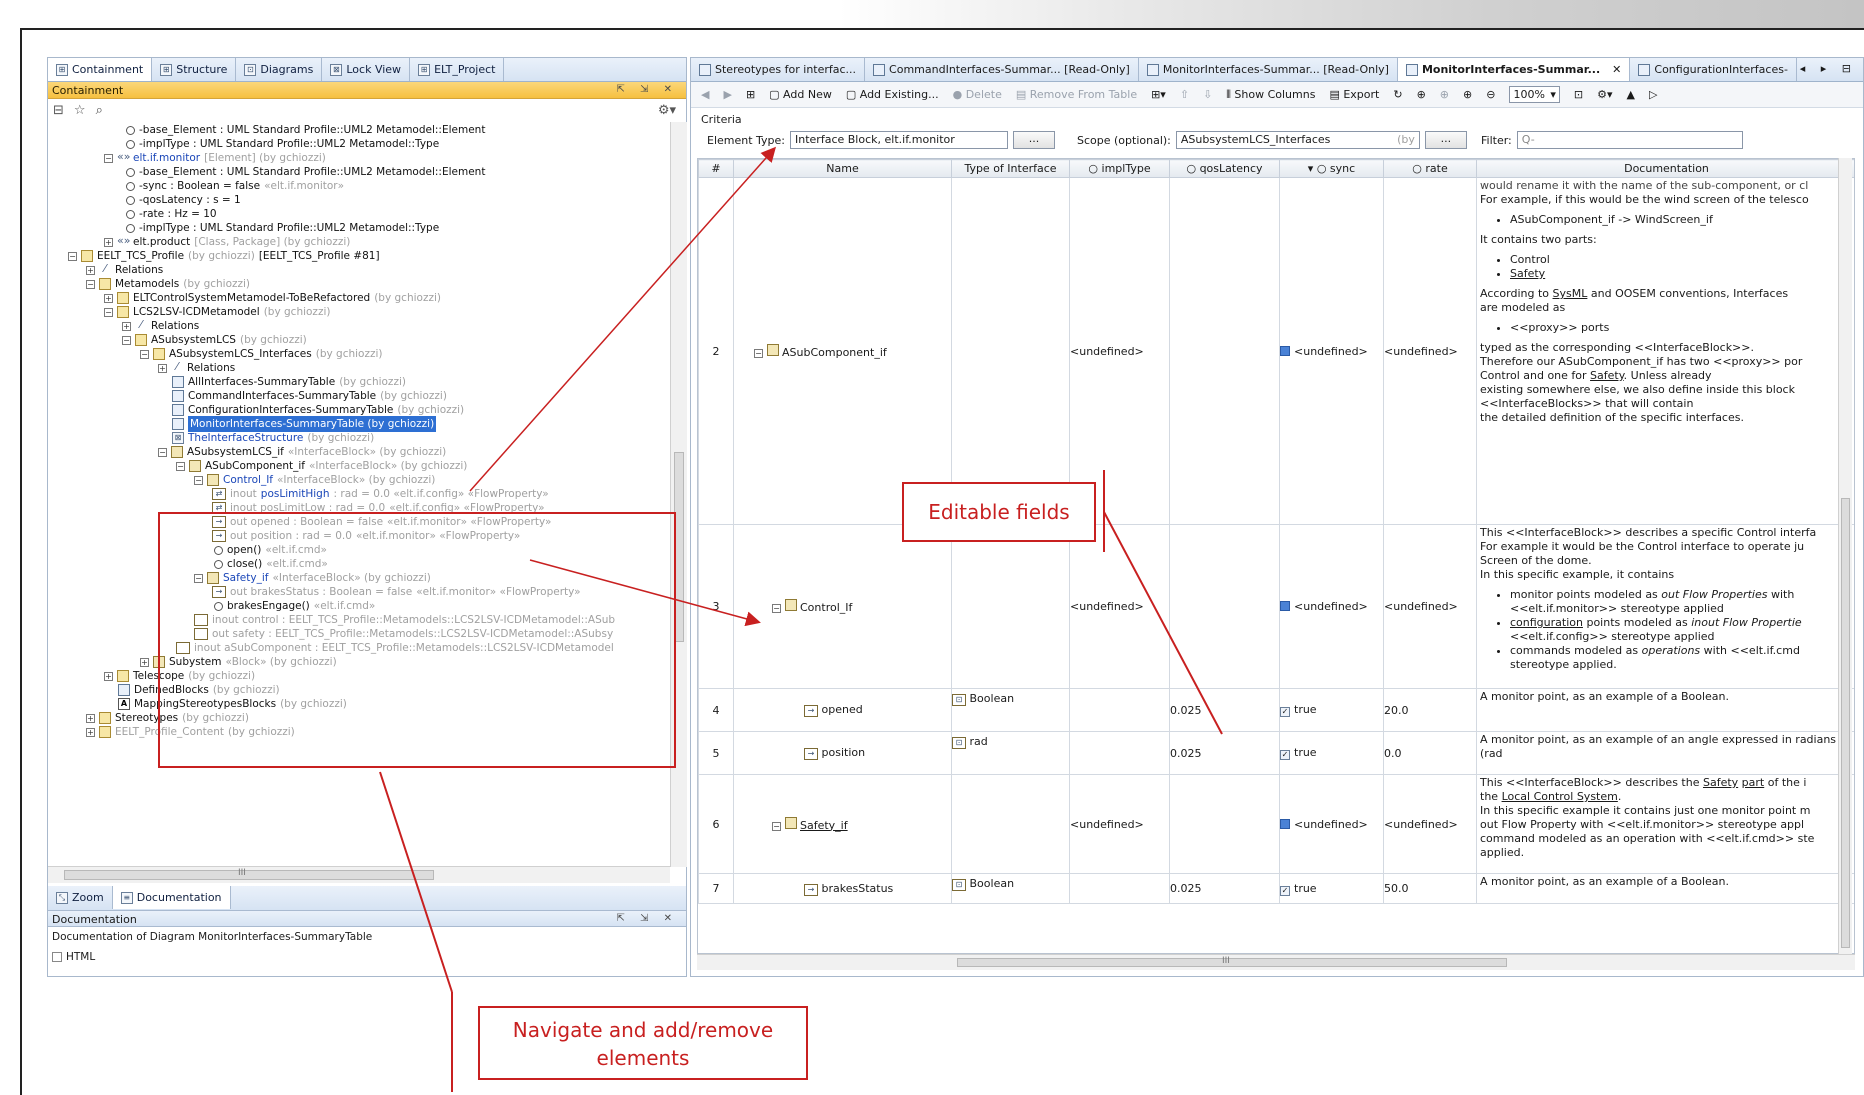  What do you see at coordinates (1119, 168) in the screenshot?
I see `column-header-impltype: ○ implType` at bounding box center [1119, 168].